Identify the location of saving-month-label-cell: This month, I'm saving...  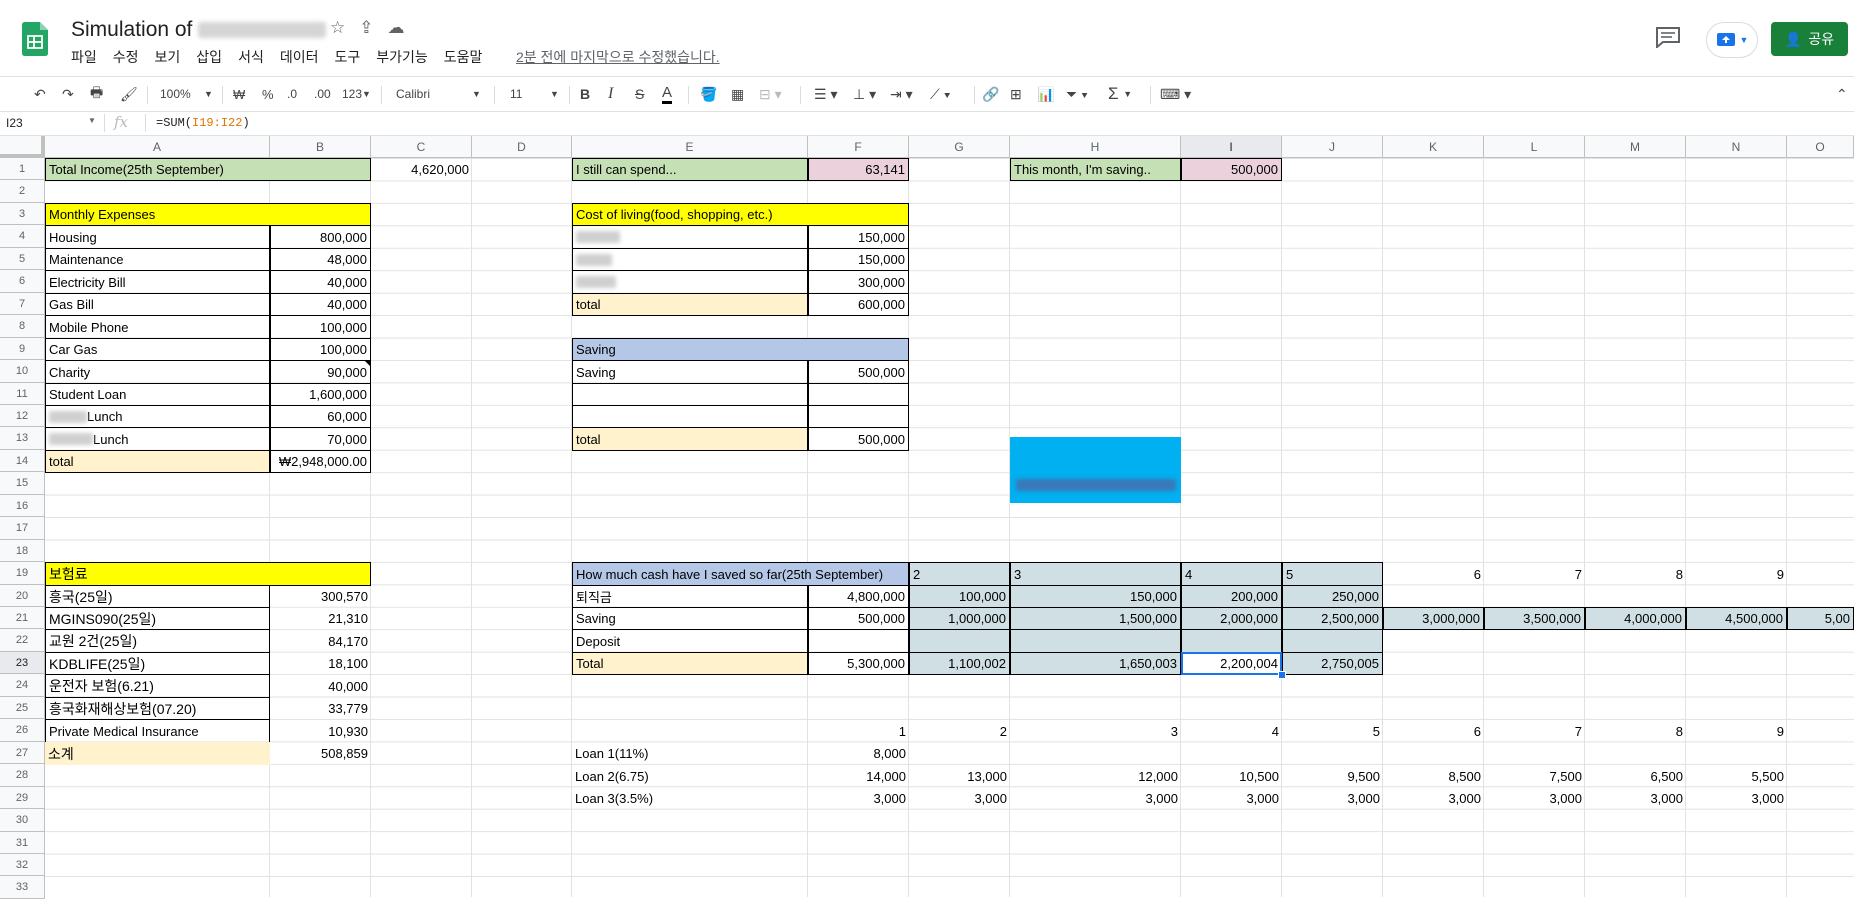
(1095, 169).